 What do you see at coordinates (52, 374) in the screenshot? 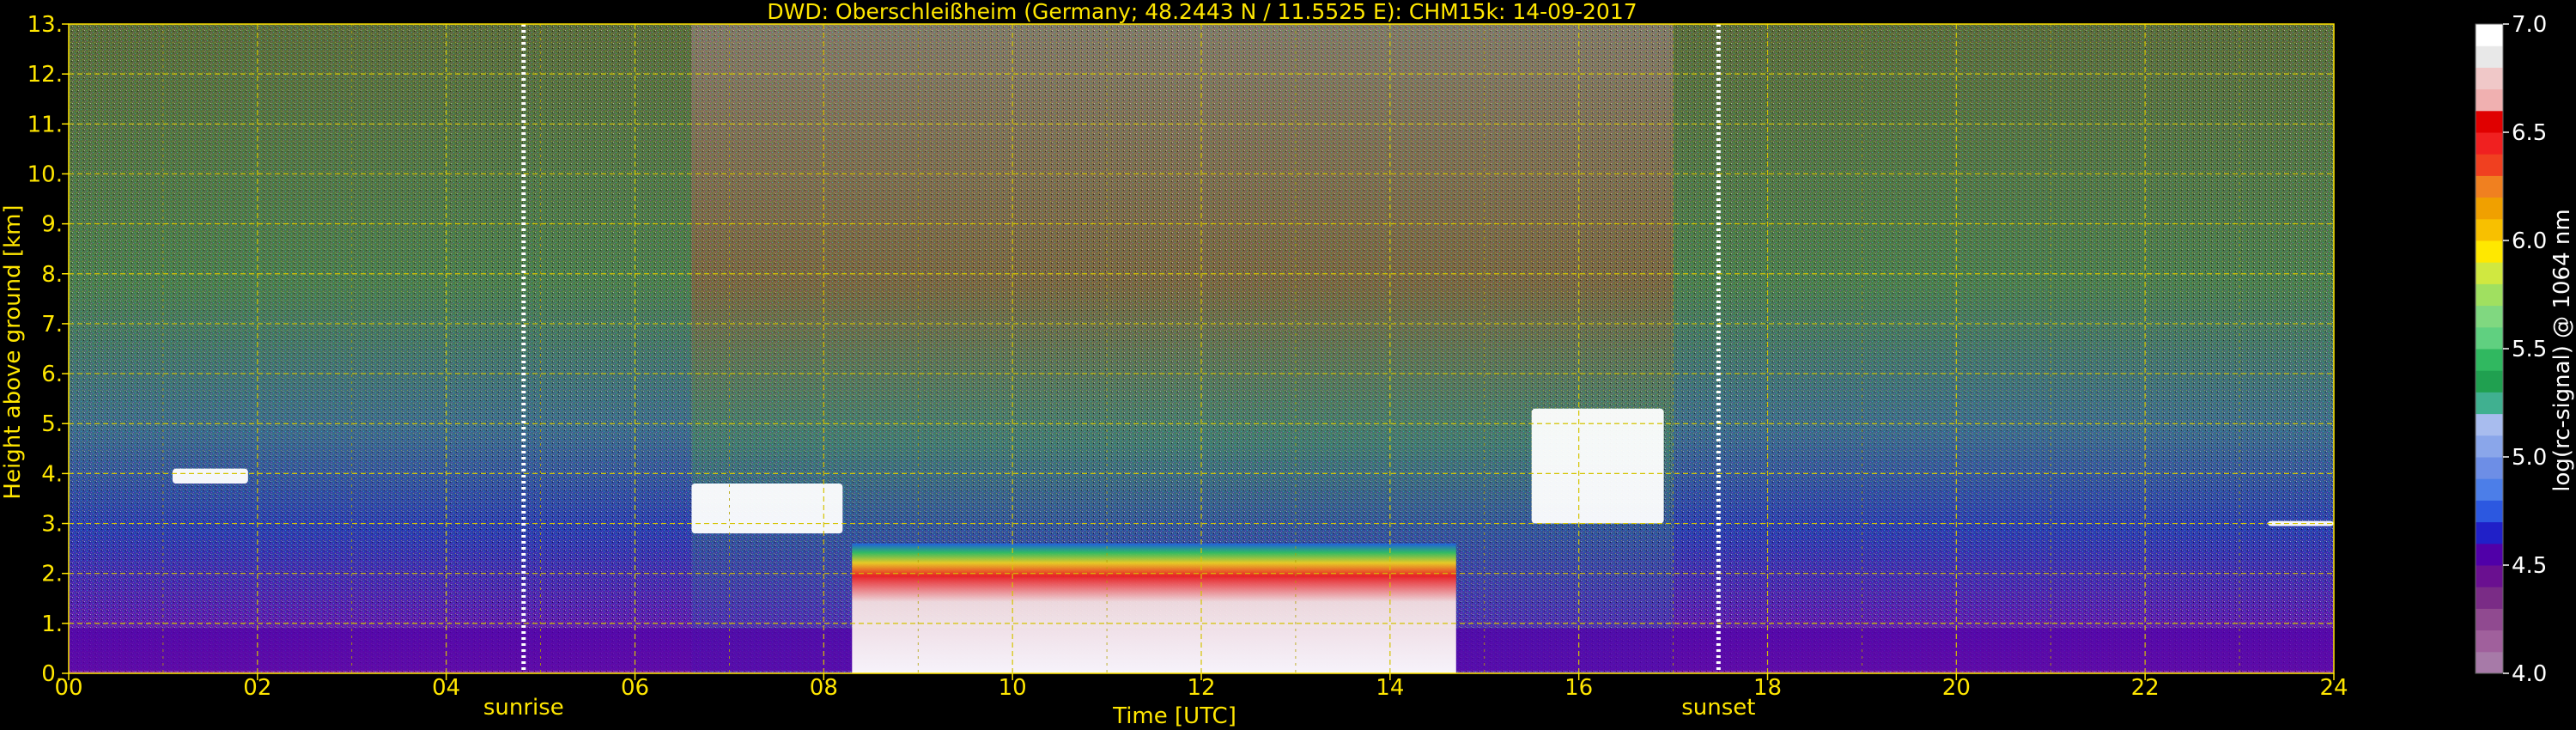
I see `y-tick-label-6: 6.` at bounding box center [52, 374].